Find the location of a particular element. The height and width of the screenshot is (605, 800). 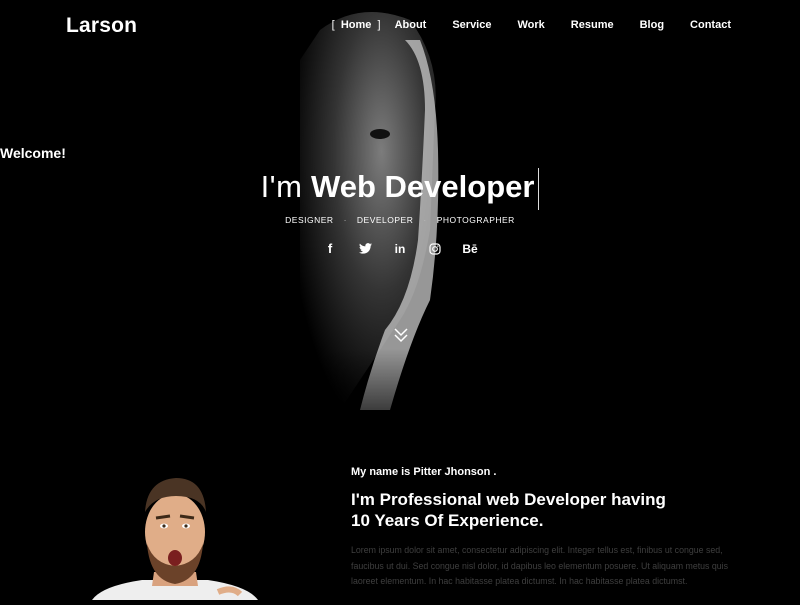

nav-item-resume: Resume is located at coordinates (592, 25).